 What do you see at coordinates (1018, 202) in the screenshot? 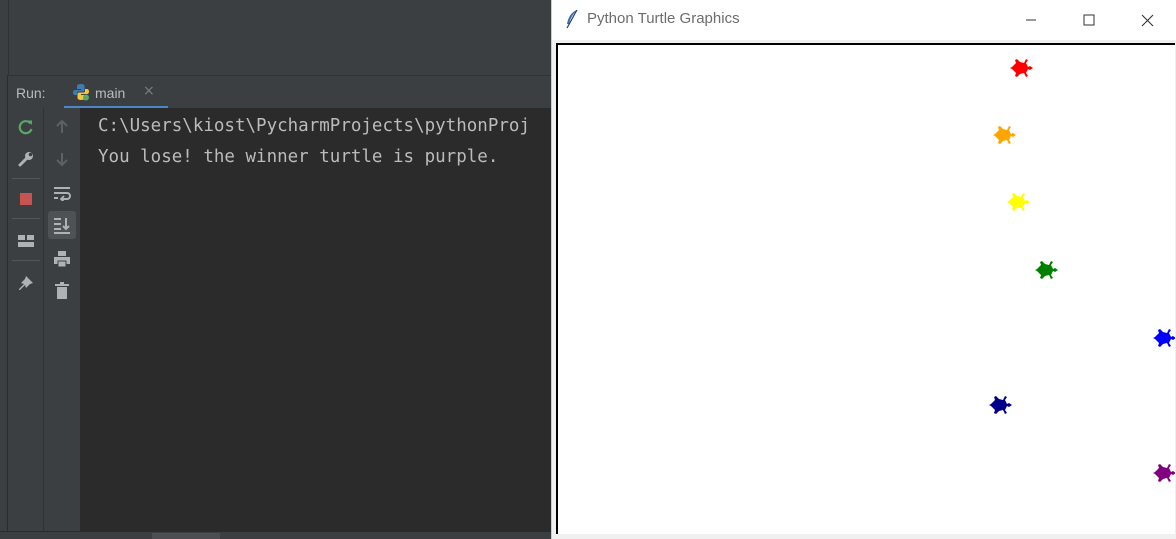
I see `turtle-yellow` at bounding box center [1018, 202].